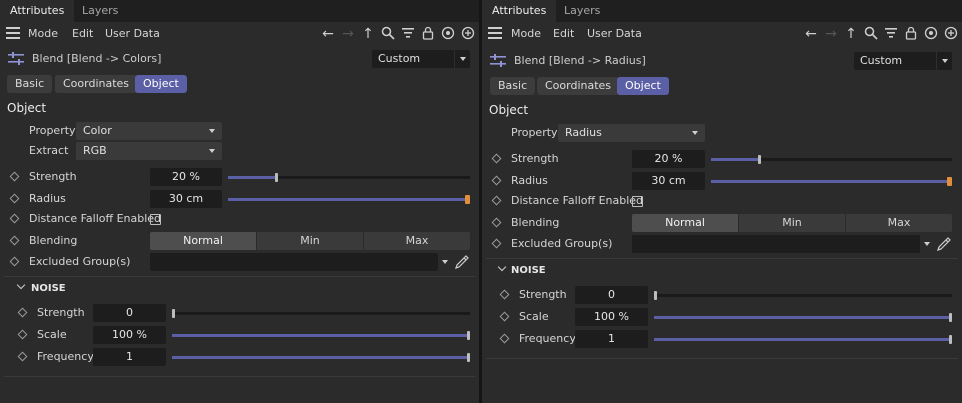 This screenshot has width=962, height=403. Describe the element at coordinates (149, 131) in the screenshot. I see `property-dropdown: Color` at that location.